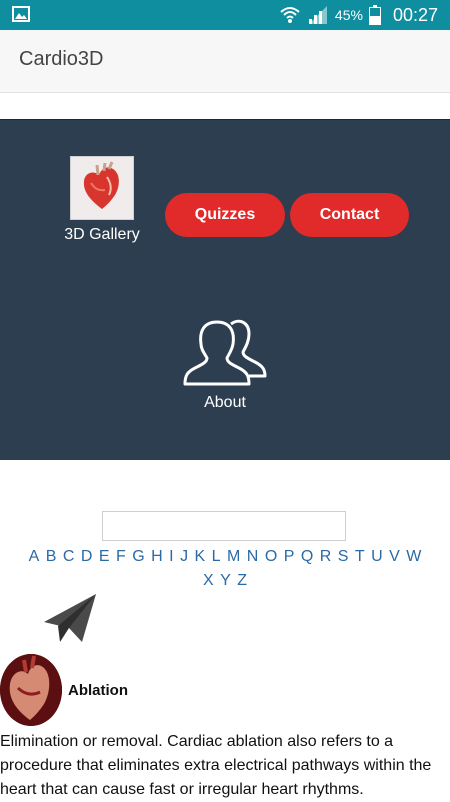 This screenshot has width=450, height=802. I want to click on alphabet-letter-f: F, so click(121, 556).